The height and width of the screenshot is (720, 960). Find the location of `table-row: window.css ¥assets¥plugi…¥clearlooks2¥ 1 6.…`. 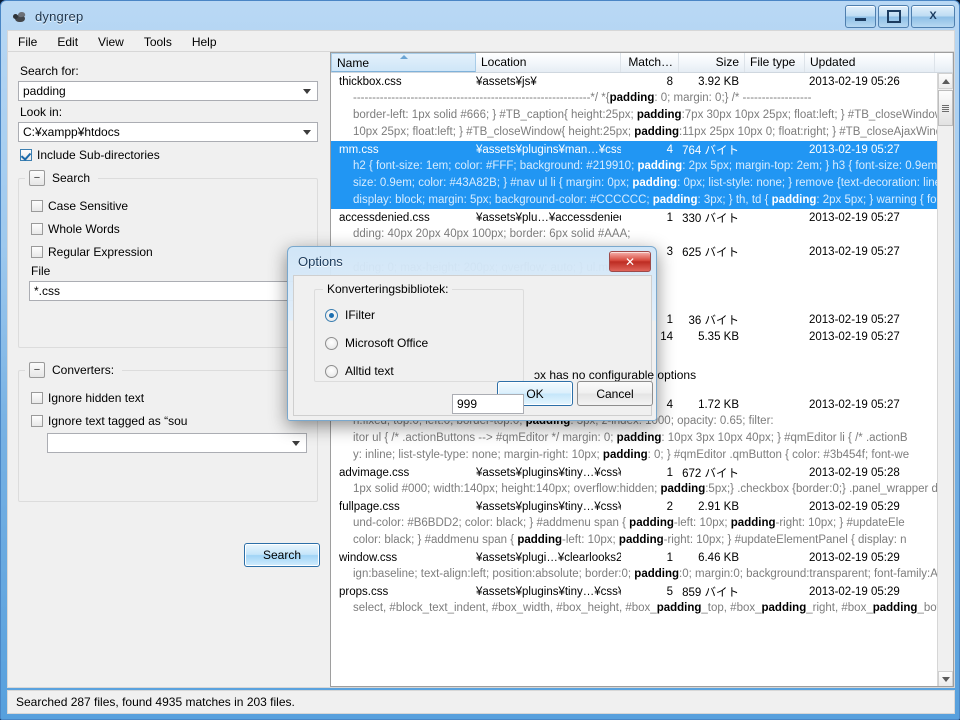

table-row: window.css ¥assets¥plugi…¥clearlooks2¥ 1 6.… is located at coordinates (634, 557).